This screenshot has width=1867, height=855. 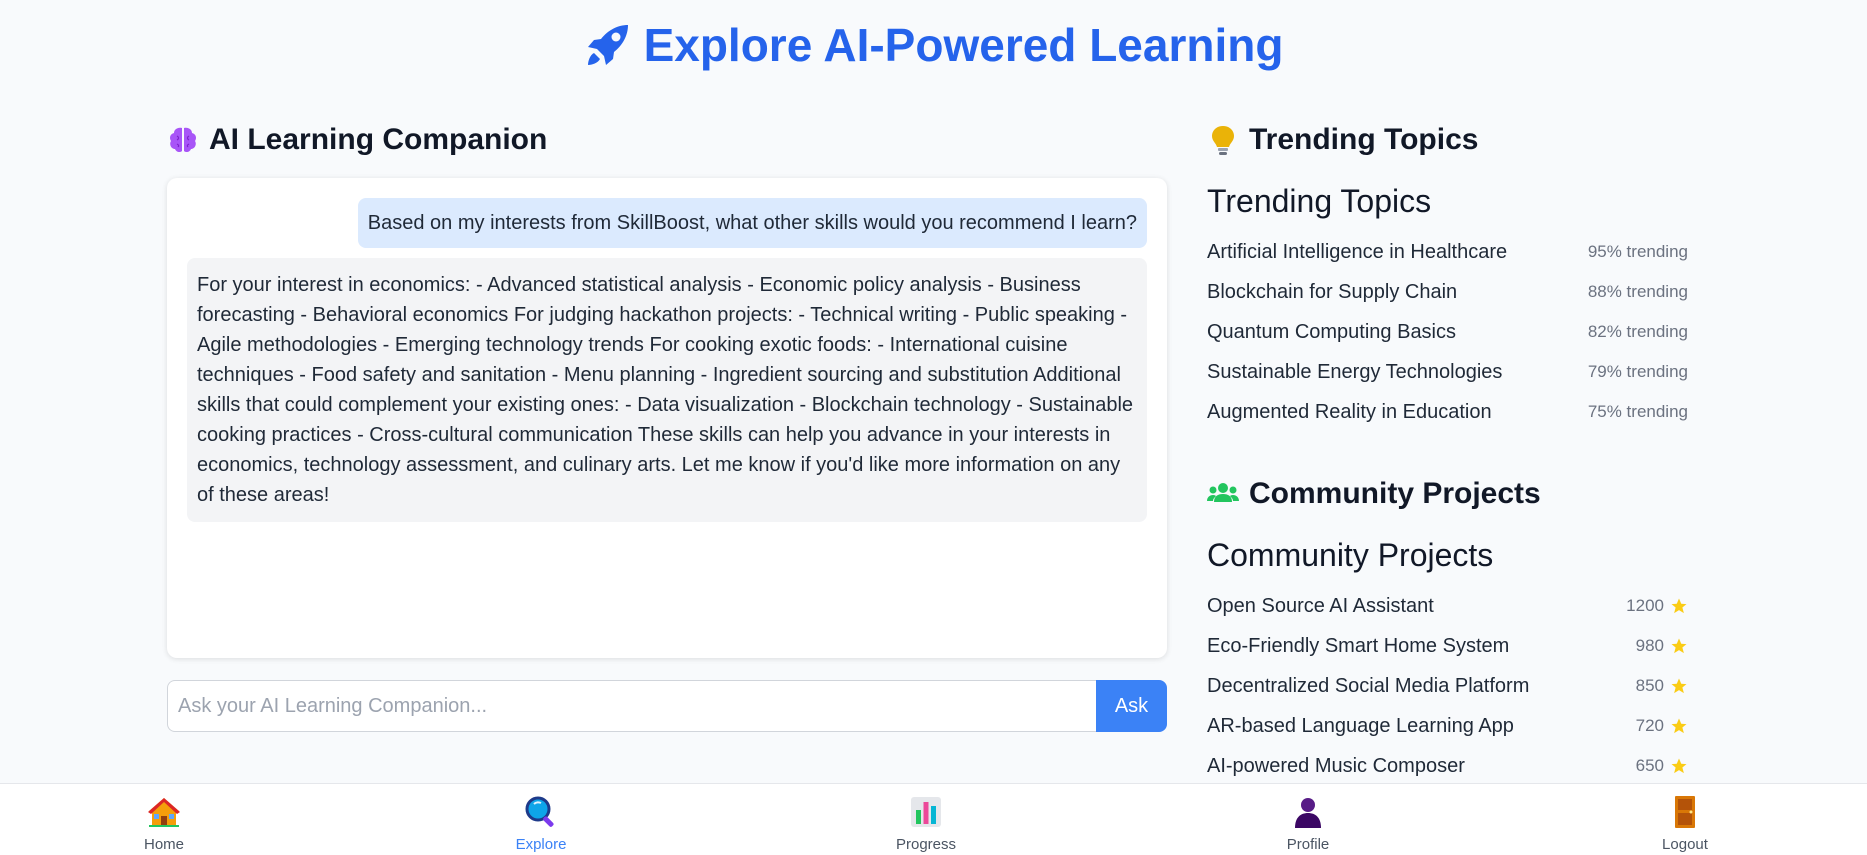 I want to click on nav-logout: Logout, so click(x=1685, y=823).